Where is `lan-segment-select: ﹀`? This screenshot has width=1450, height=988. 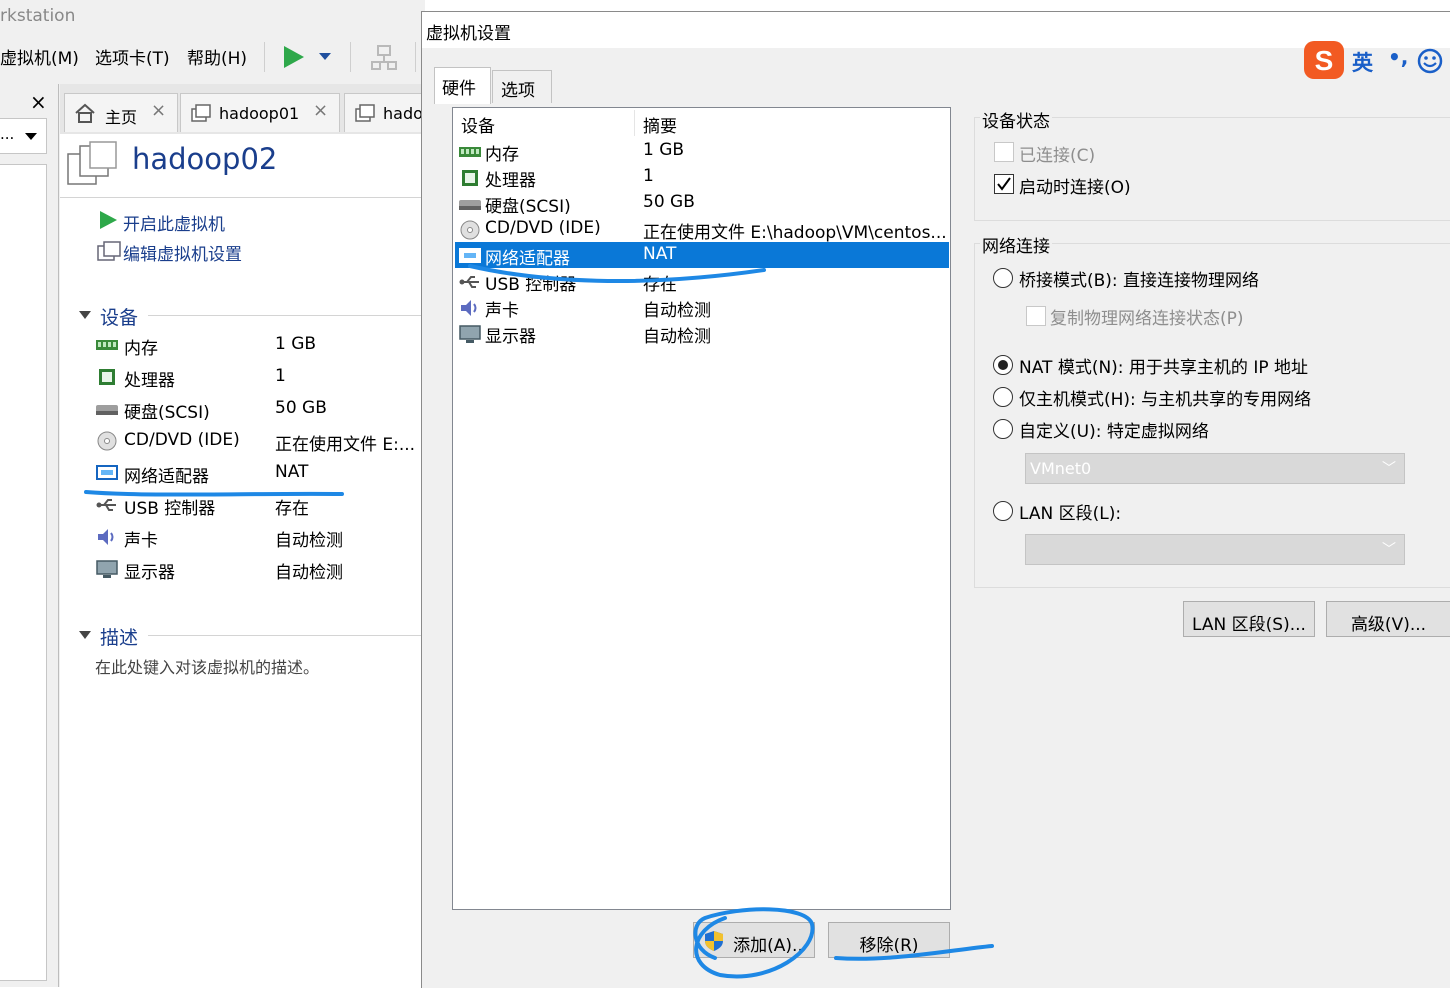
lan-segment-select: ﹀ is located at coordinates (1215, 549).